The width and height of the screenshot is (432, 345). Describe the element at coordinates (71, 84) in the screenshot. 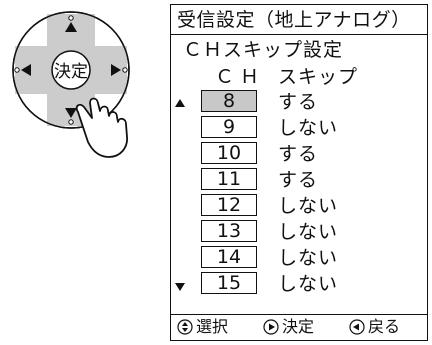

I see `remote-dpad-graphic: 決定` at that location.